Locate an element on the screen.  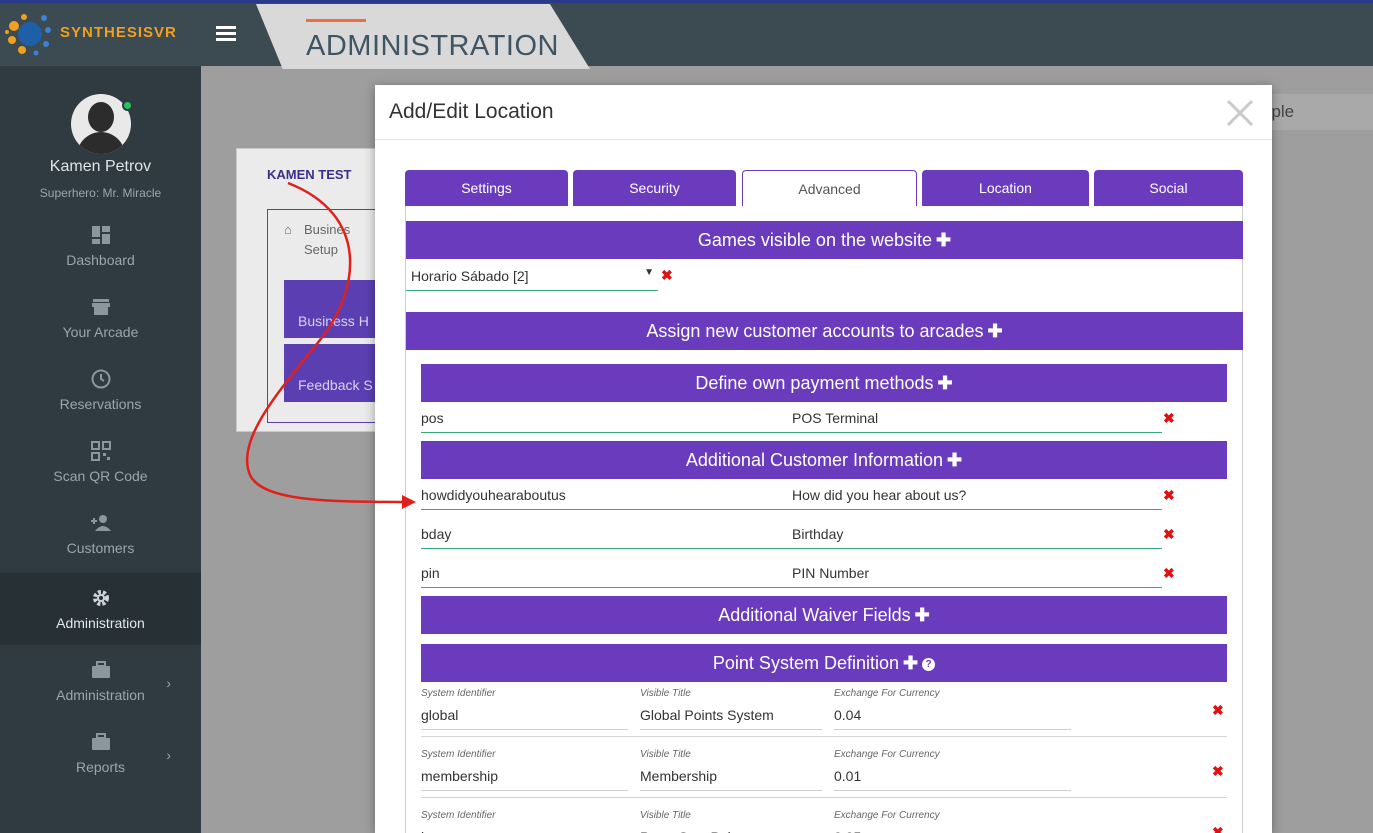
sidebar-item-scan-qr-code: Scan QR Code is located at coordinates (100, 462).